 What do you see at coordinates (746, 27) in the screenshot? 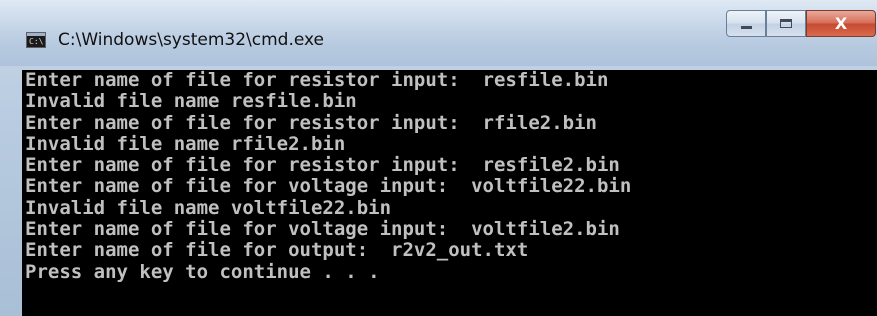
I see `minimize-icon` at bounding box center [746, 27].